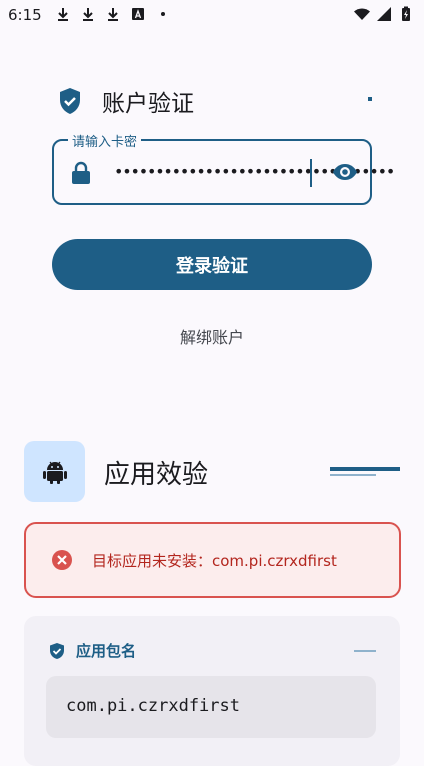  Describe the element at coordinates (148, 104) in the screenshot. I see `page-title: 账户验证` at that location.